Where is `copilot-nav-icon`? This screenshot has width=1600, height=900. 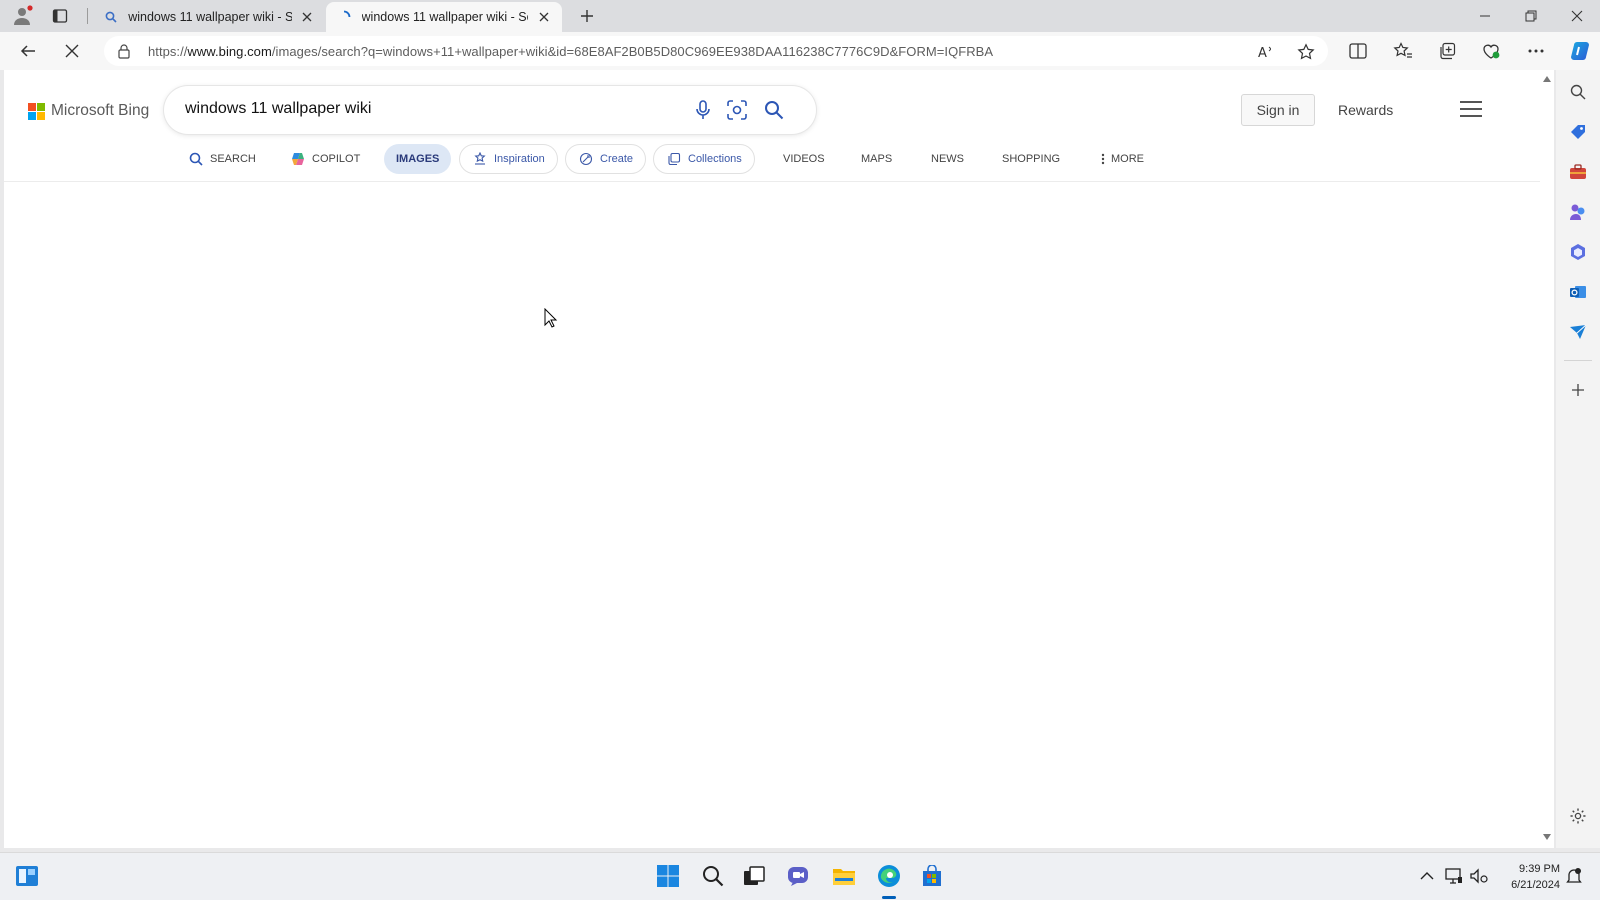 copilot-nav-icon is located at coordinates (298, 159).